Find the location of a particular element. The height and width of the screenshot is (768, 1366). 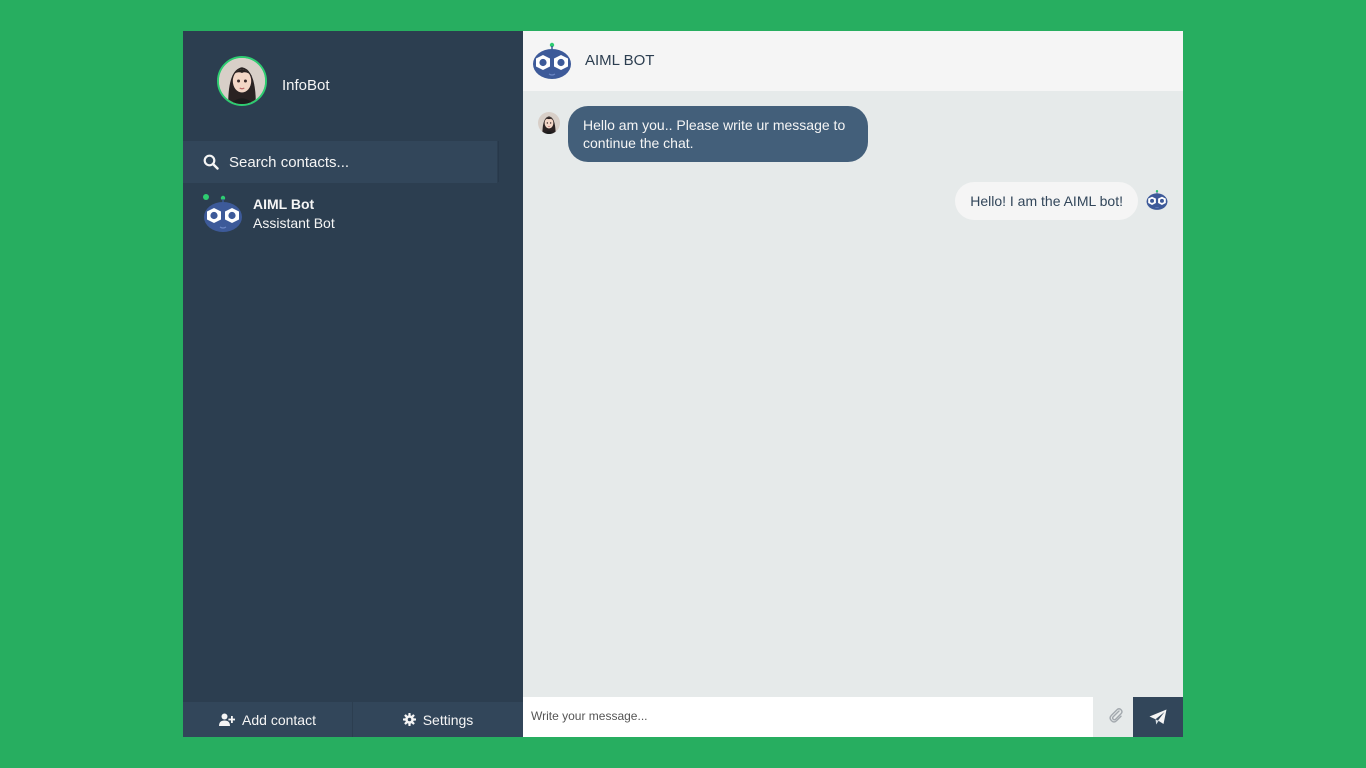

search-input is located at coordinates (359, 162).